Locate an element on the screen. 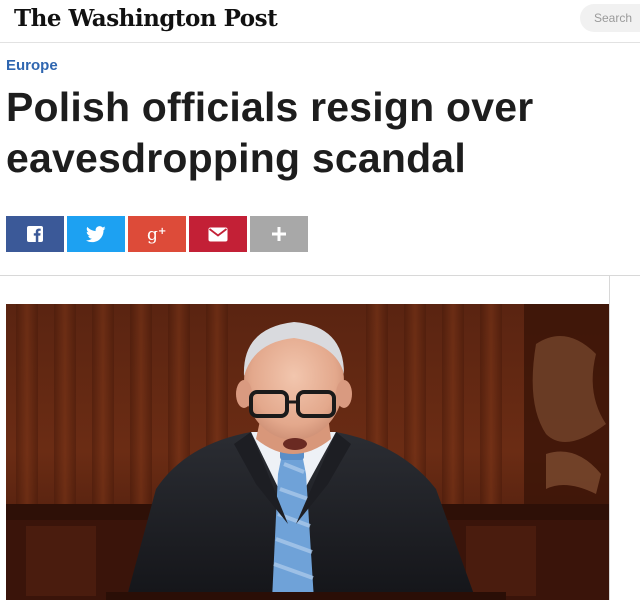 The width and height of the screenshot is (640, 600). sidebar-divider is located at coordinates (609, 437).